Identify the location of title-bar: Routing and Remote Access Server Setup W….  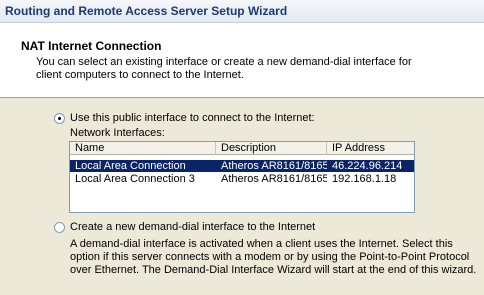
(242, 11).